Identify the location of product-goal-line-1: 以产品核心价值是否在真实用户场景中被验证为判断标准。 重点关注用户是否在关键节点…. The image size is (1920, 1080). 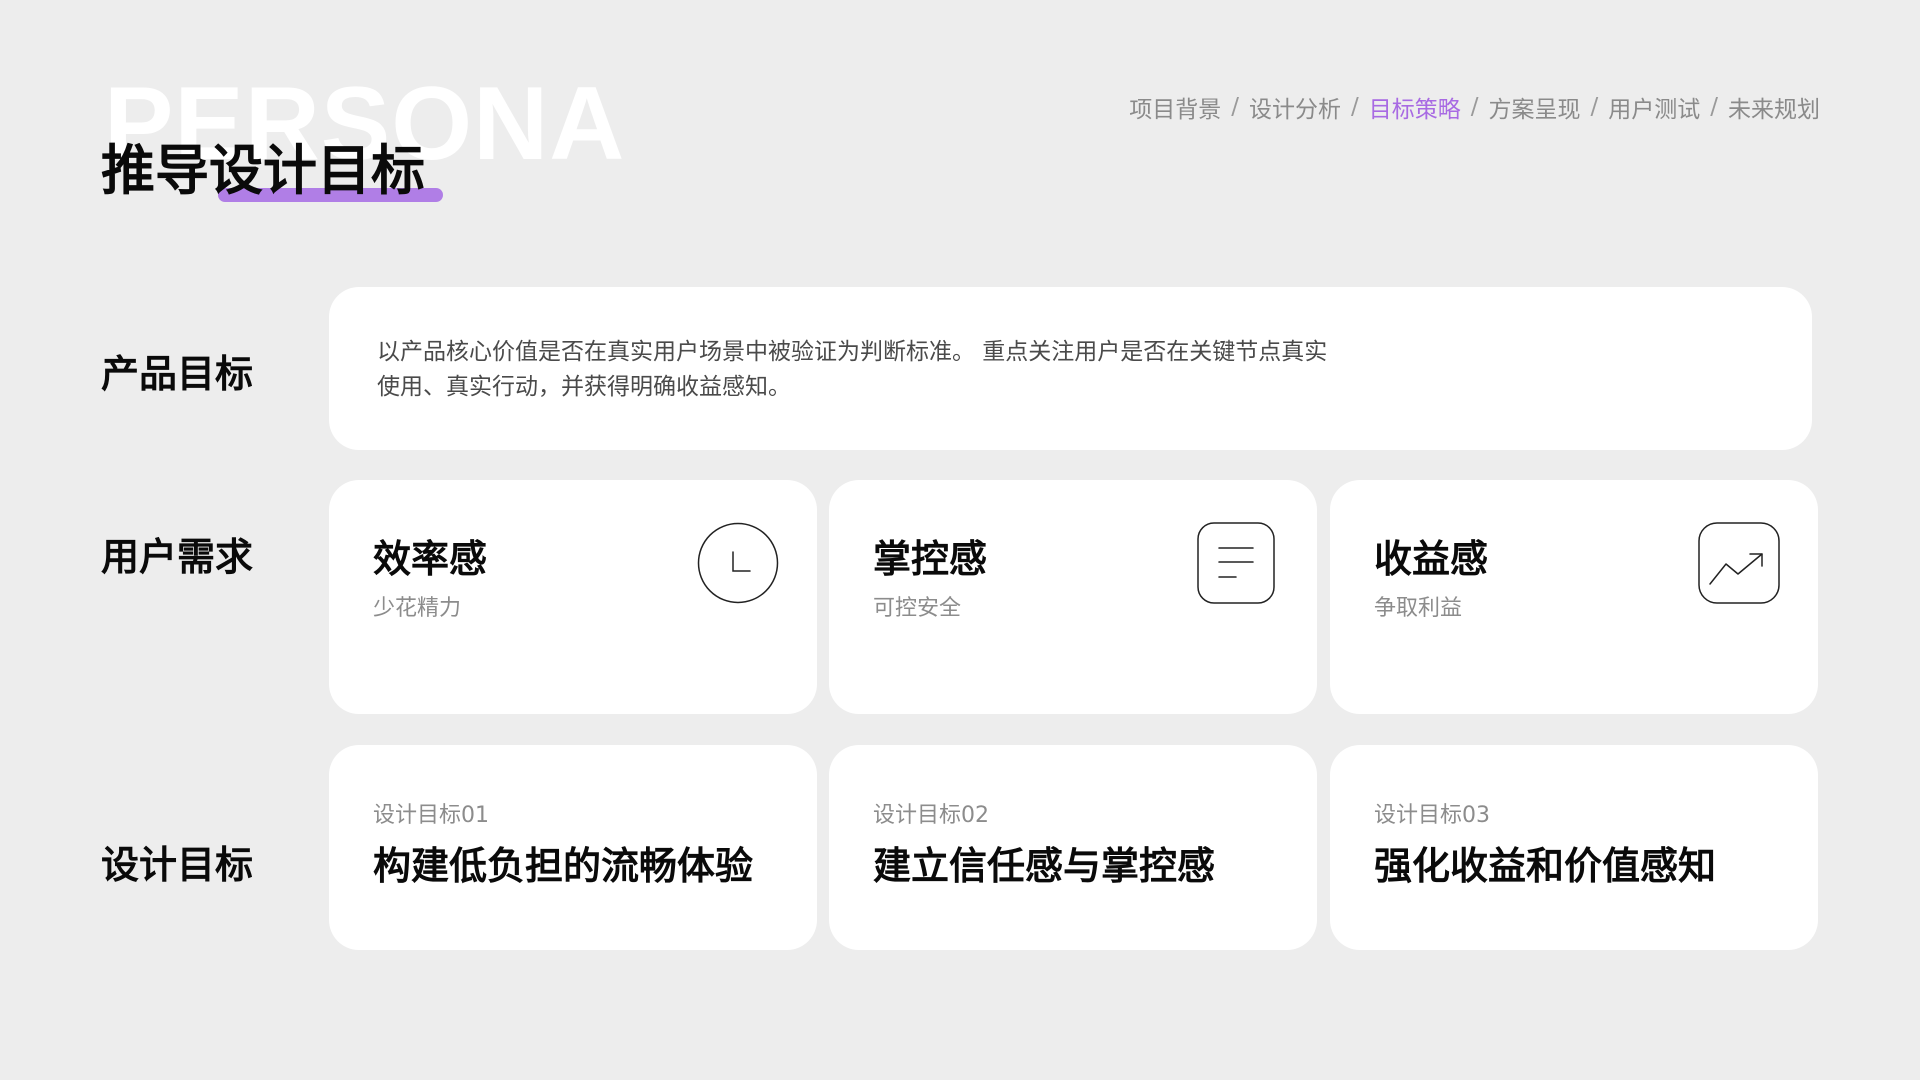
(852, 352).